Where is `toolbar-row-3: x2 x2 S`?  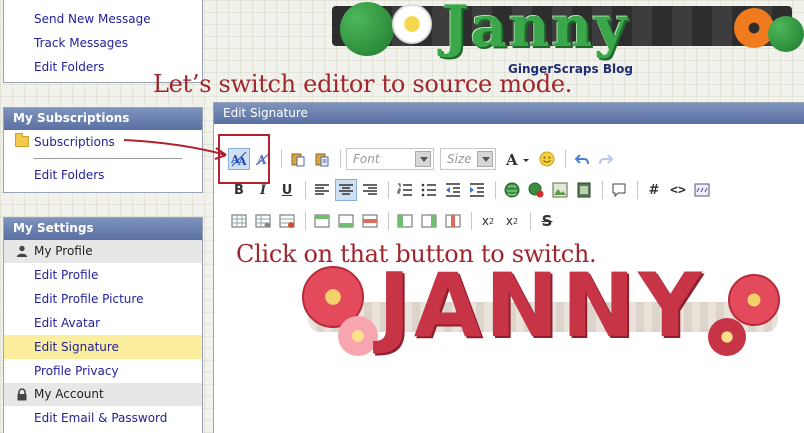 toolbar-row-3: x2 x2 S is located at coordinates (394, 221).